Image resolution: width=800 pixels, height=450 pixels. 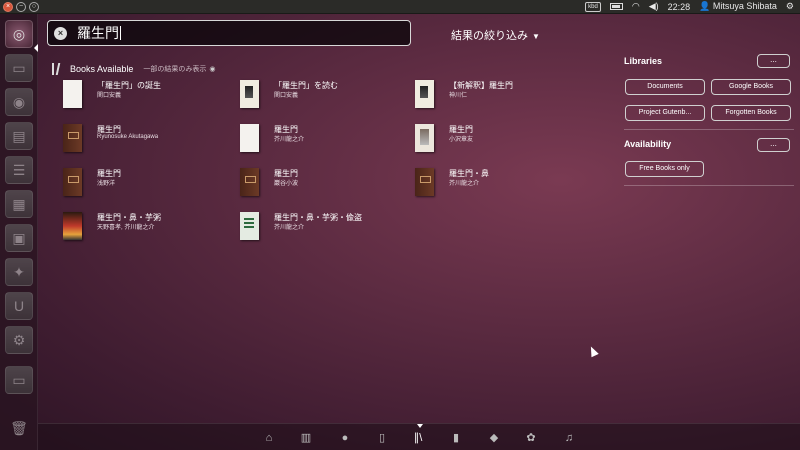 What do you see at coordinates (461, 140) in the screenshot?
I see `book-author: 小沢章友` at bounding box center [461, 140].